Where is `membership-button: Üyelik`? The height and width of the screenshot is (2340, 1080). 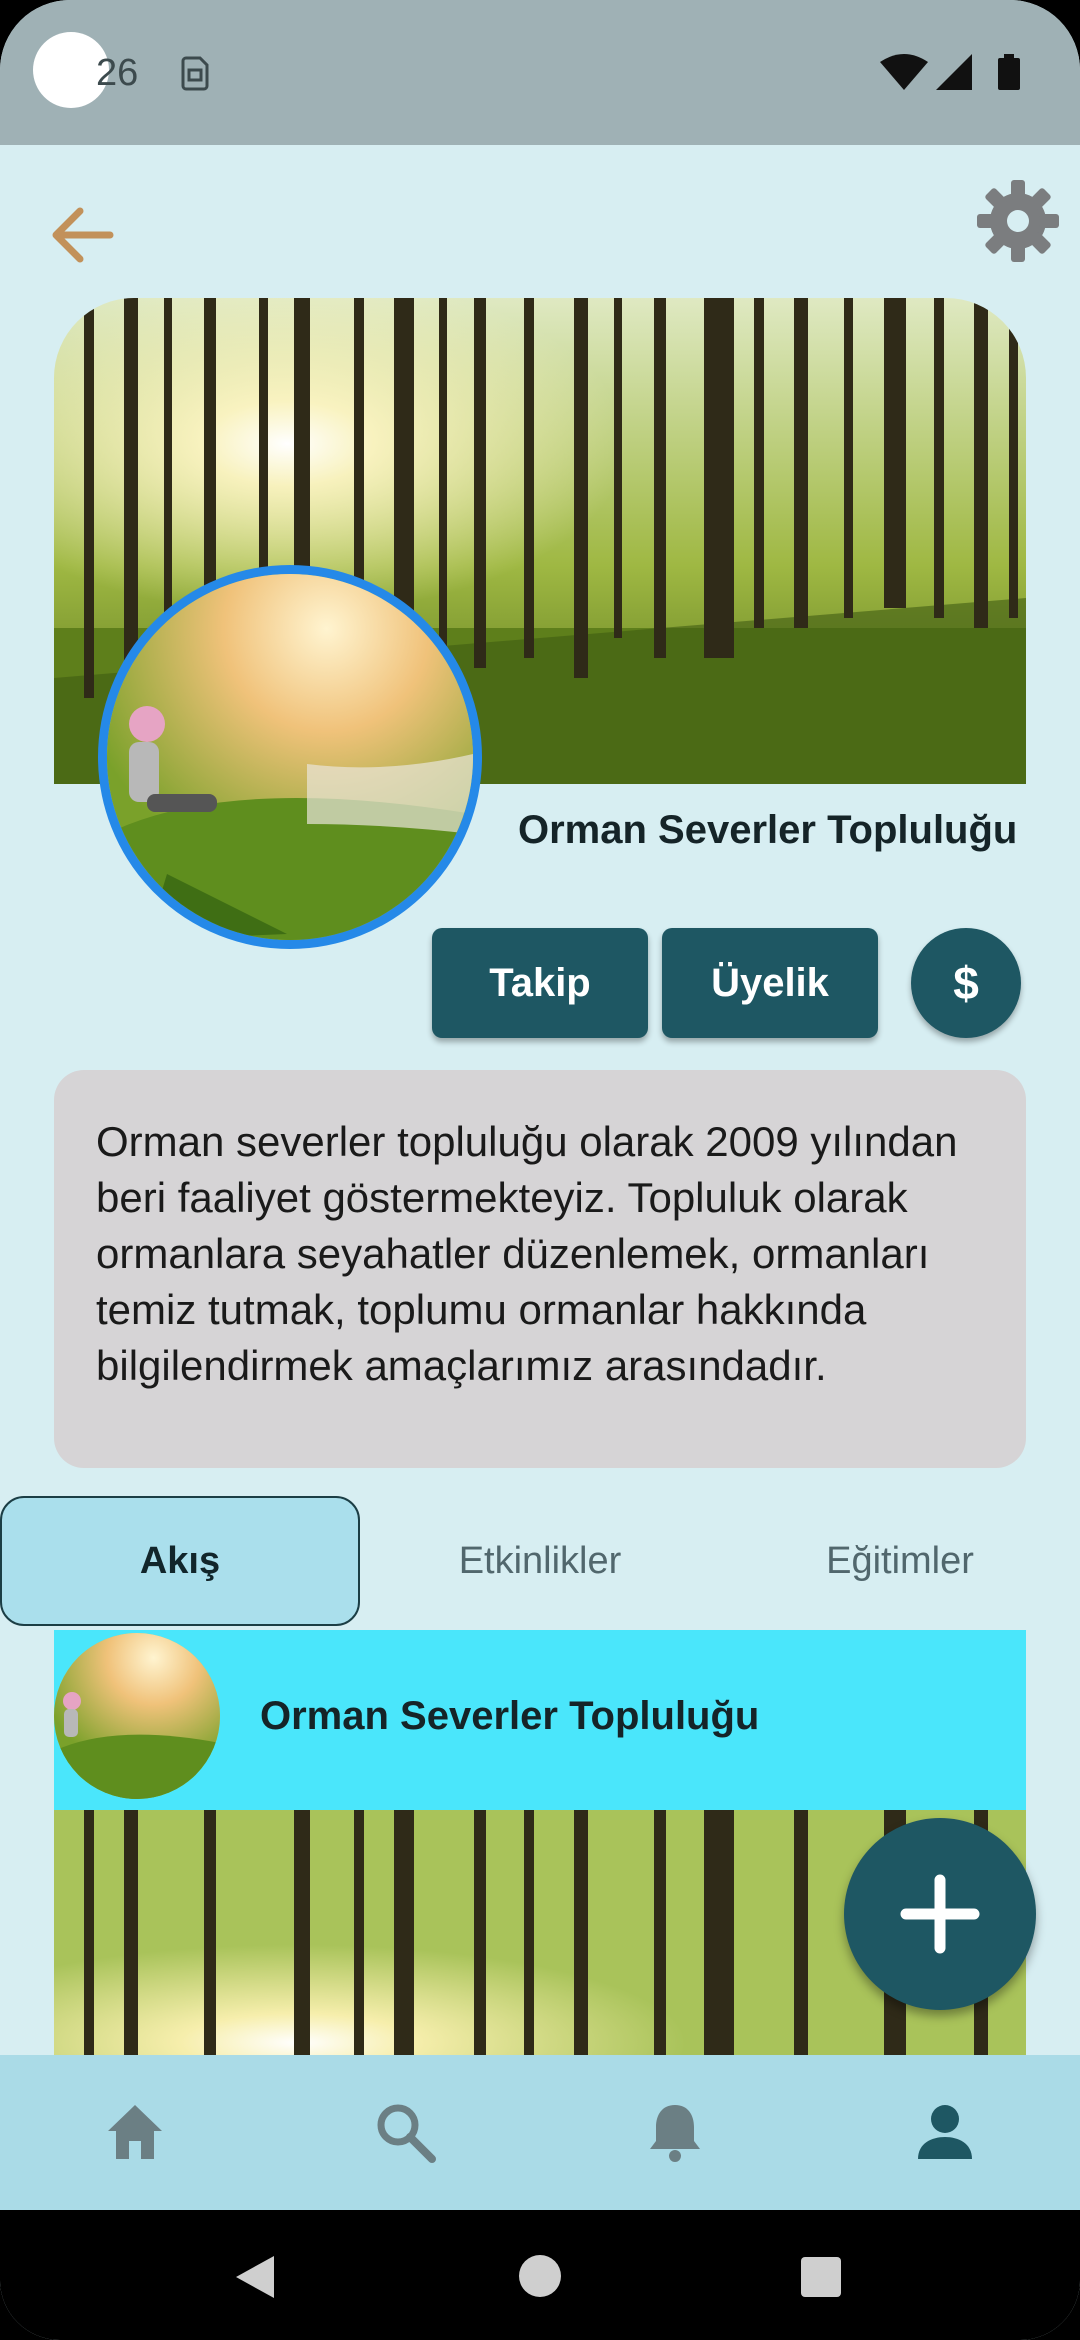
membership-button: Üyelik is located at coordinates (770, 983).